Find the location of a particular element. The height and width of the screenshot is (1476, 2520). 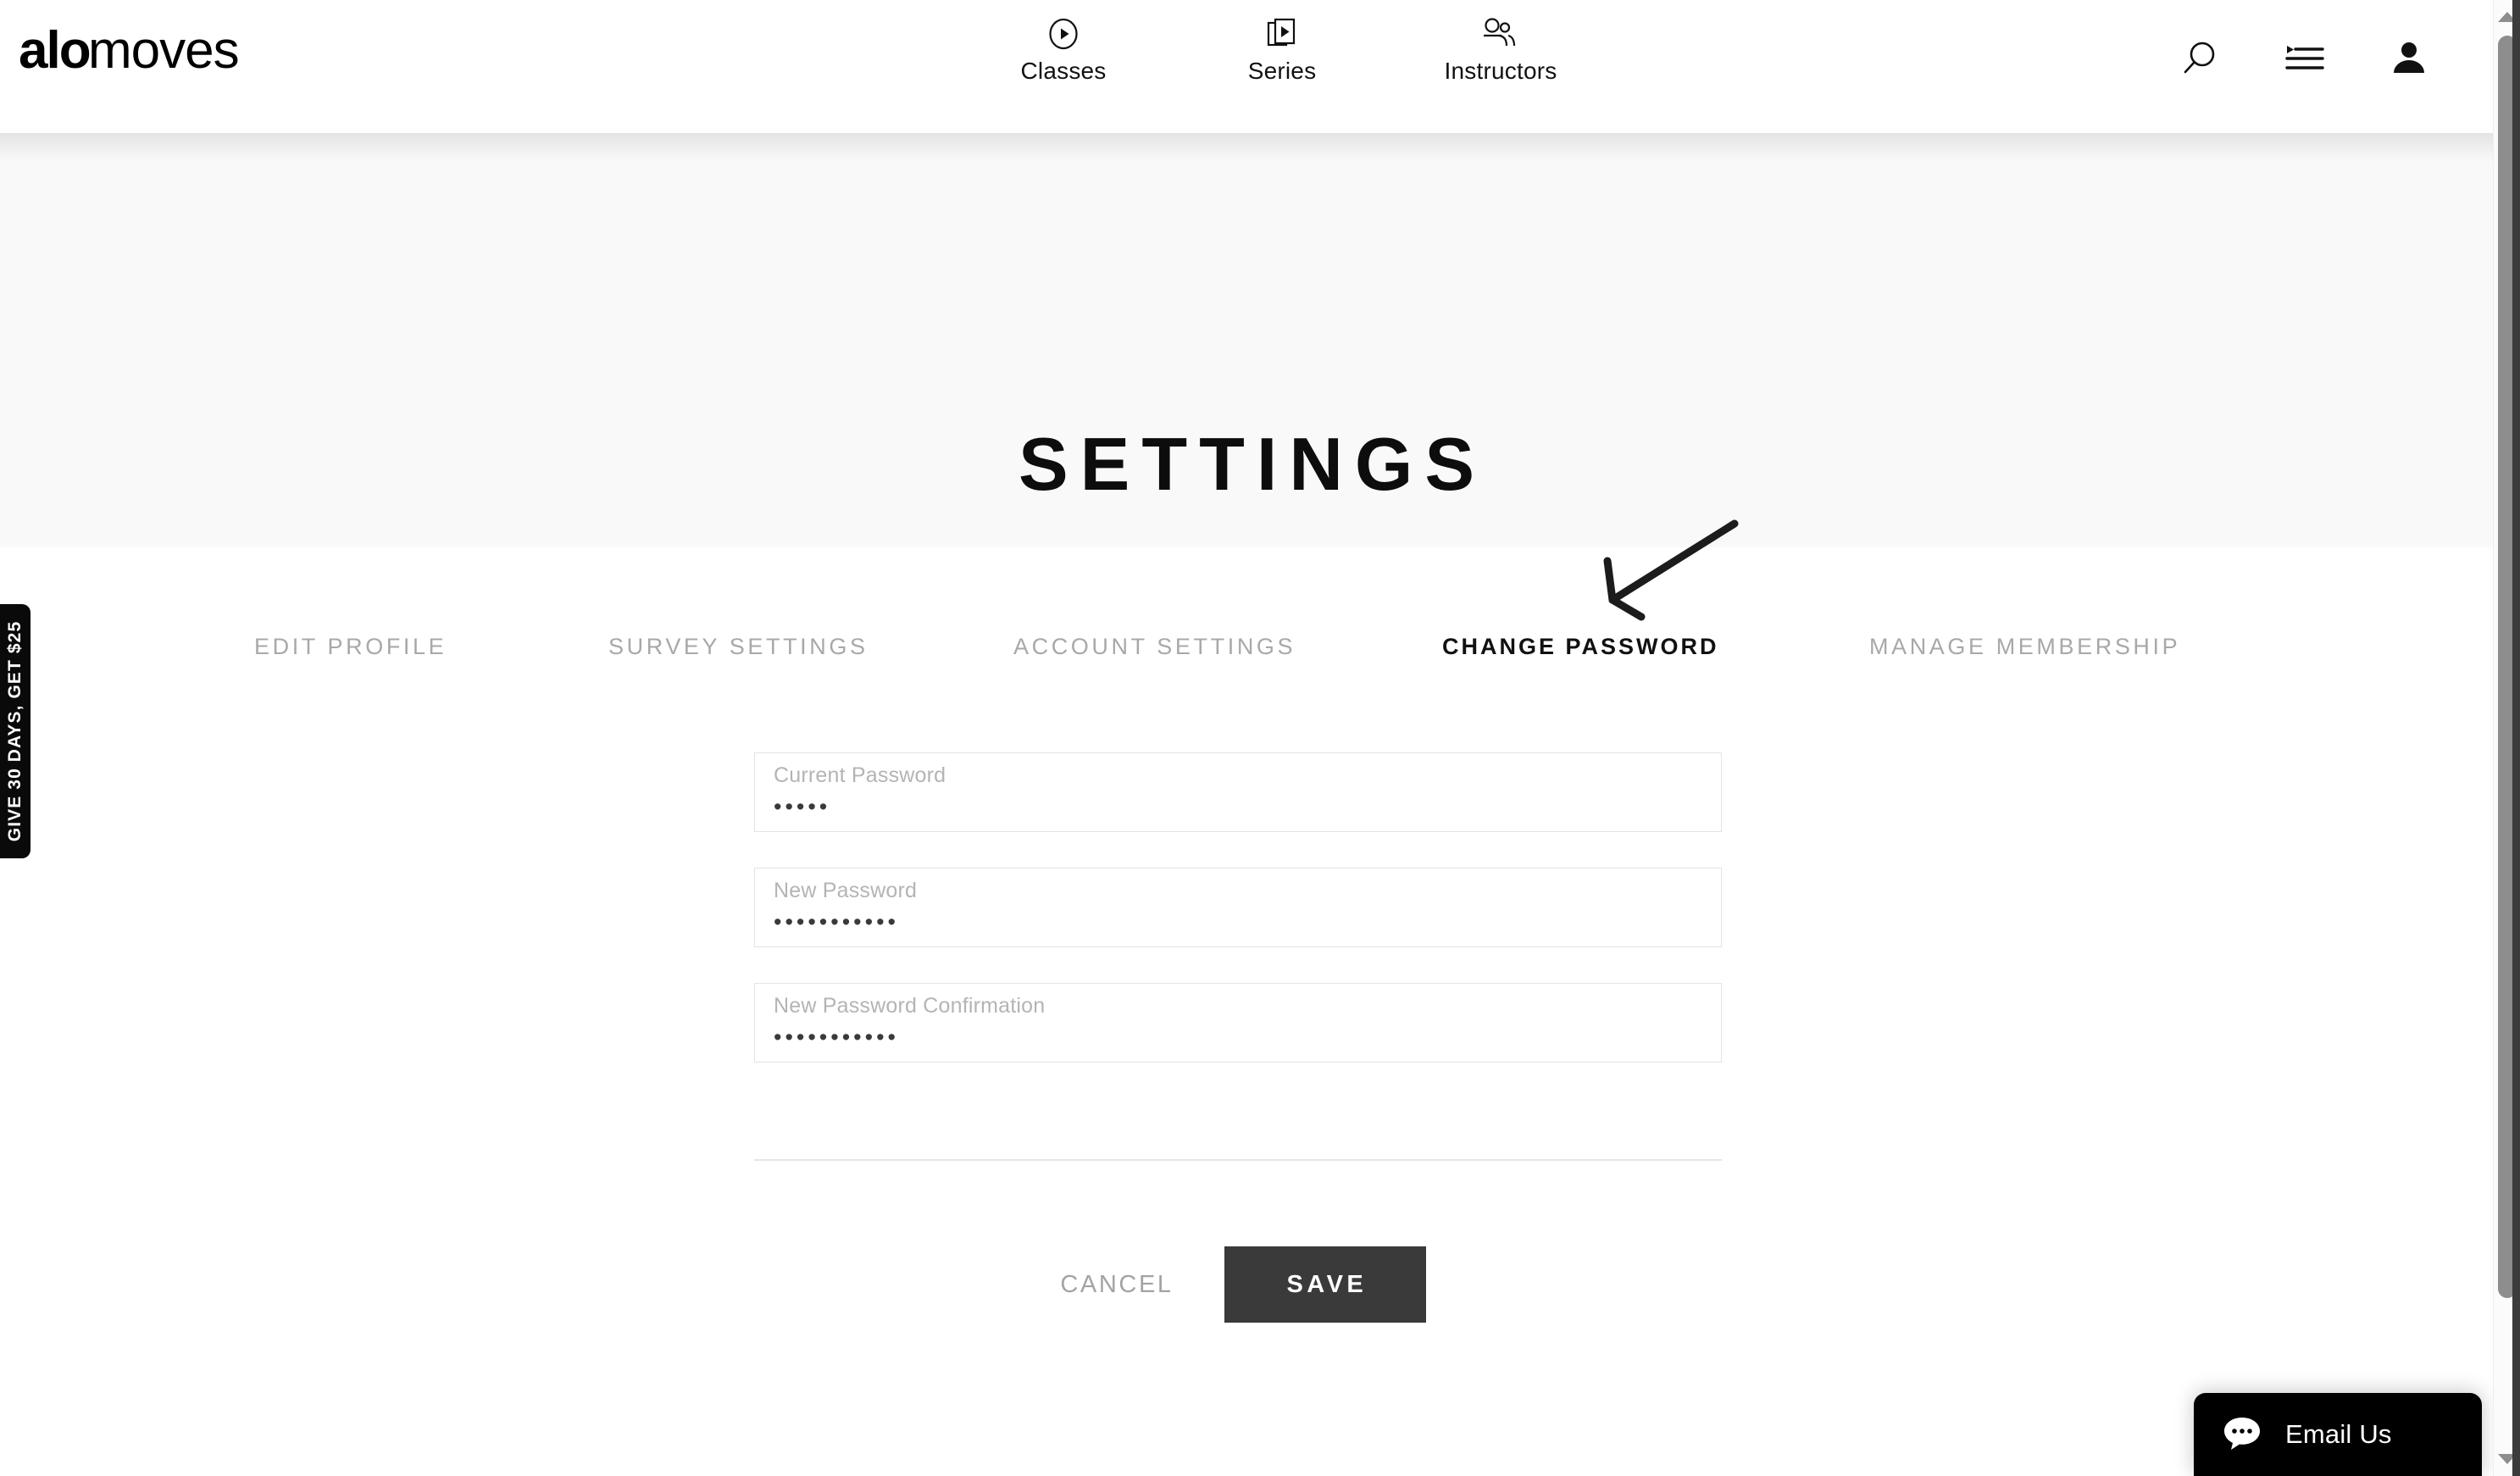

nav-item-instructors: Instructors is located at coordinates (1500, 49).